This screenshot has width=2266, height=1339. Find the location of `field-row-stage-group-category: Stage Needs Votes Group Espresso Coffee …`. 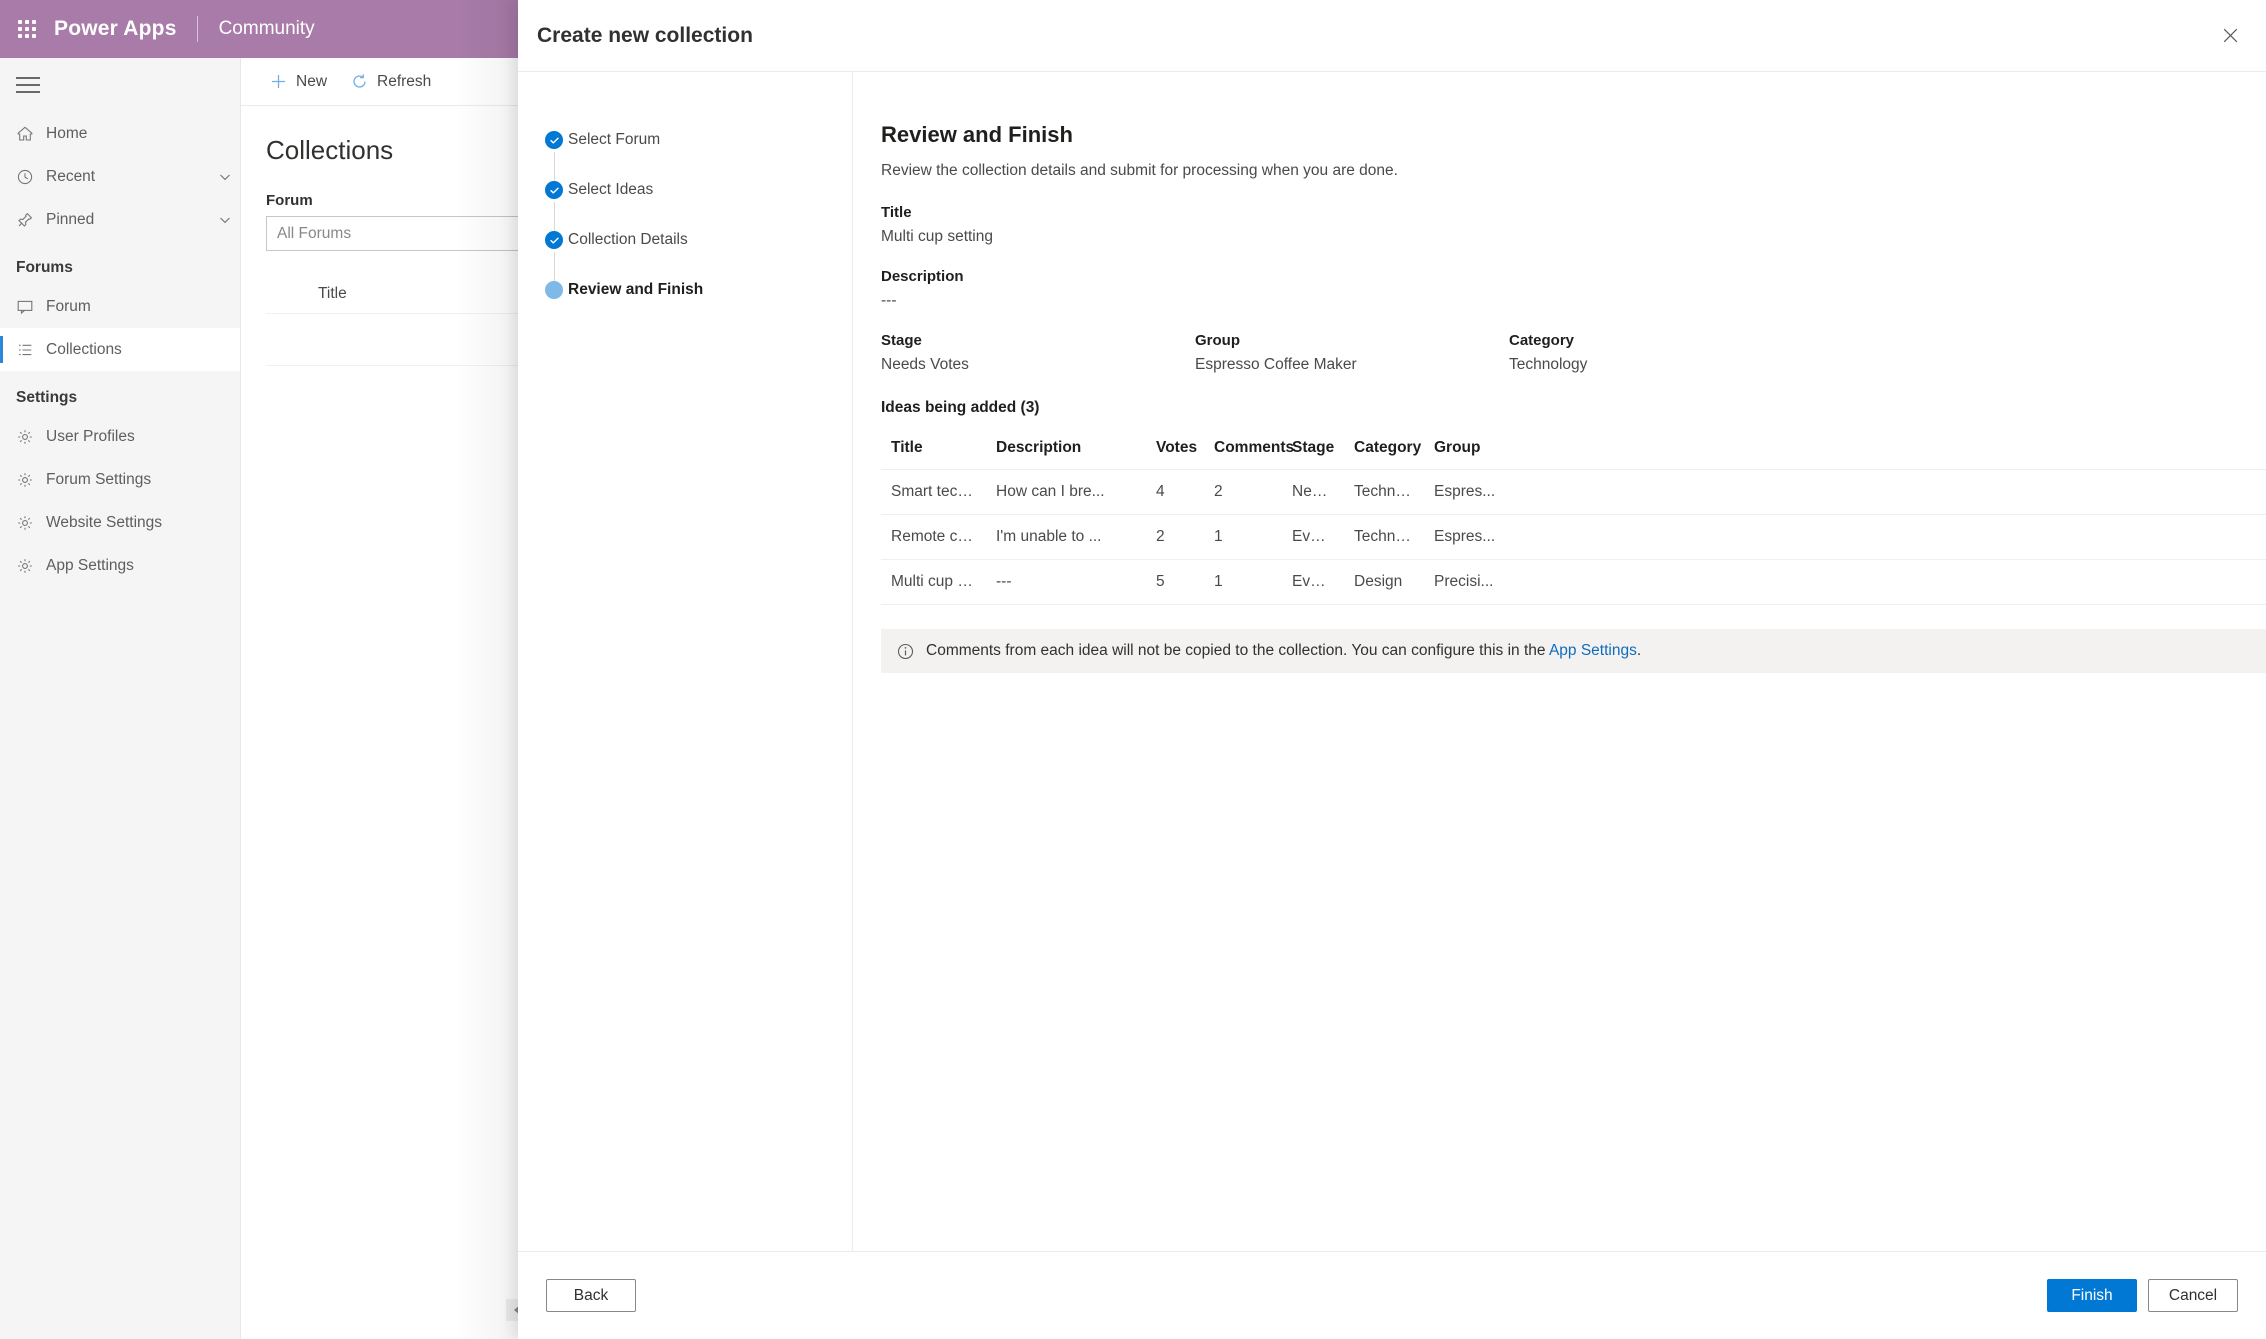

field-row-stage-group-category: Stage Needs Votes Group Espresso Coffee … is located at coordinates (1559, 353).